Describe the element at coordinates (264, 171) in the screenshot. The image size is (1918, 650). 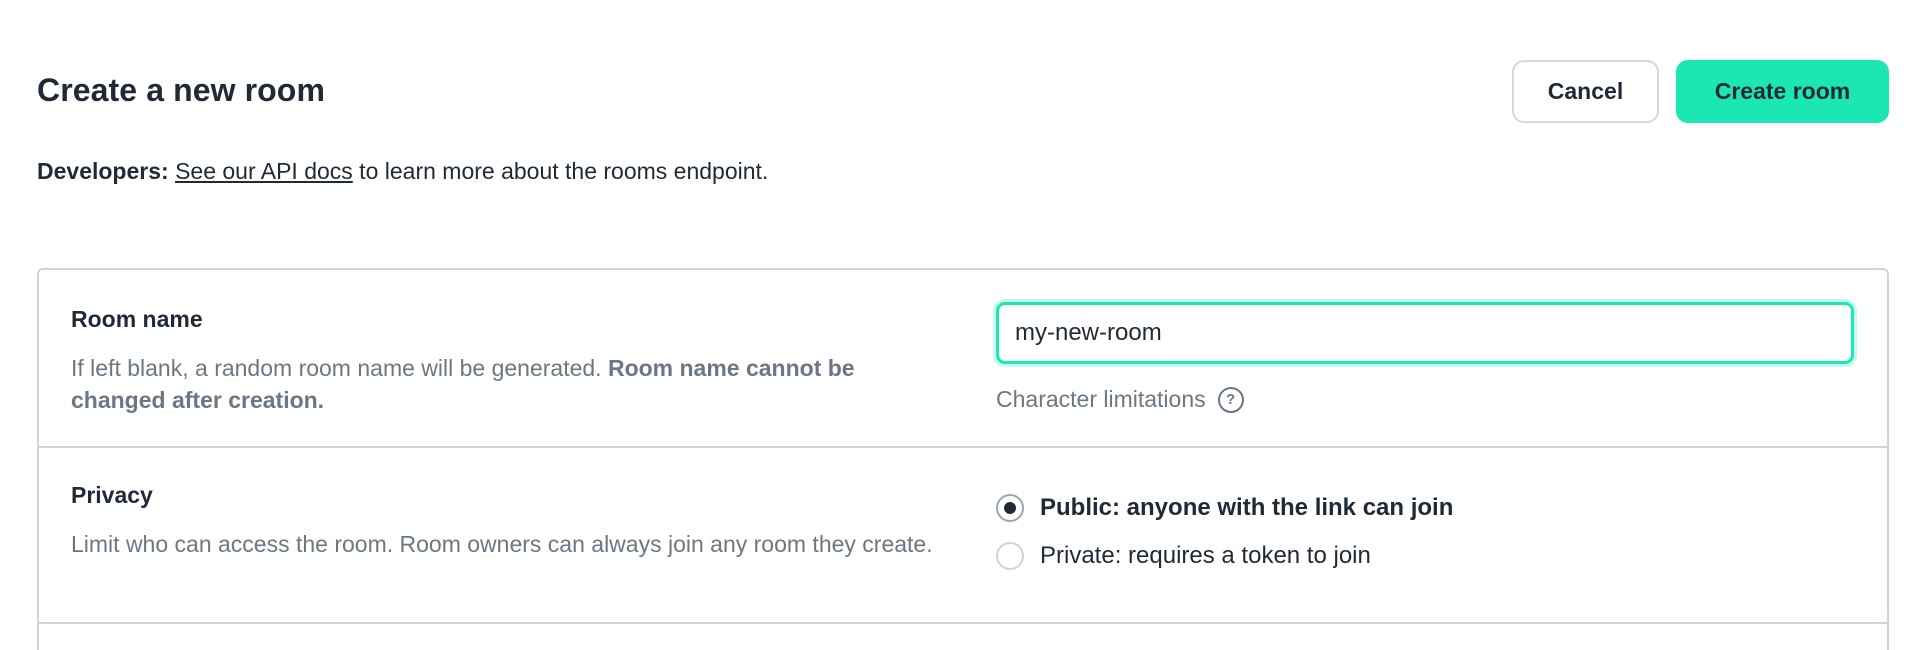
I see `api-docs-link: See our API docs` at that location.